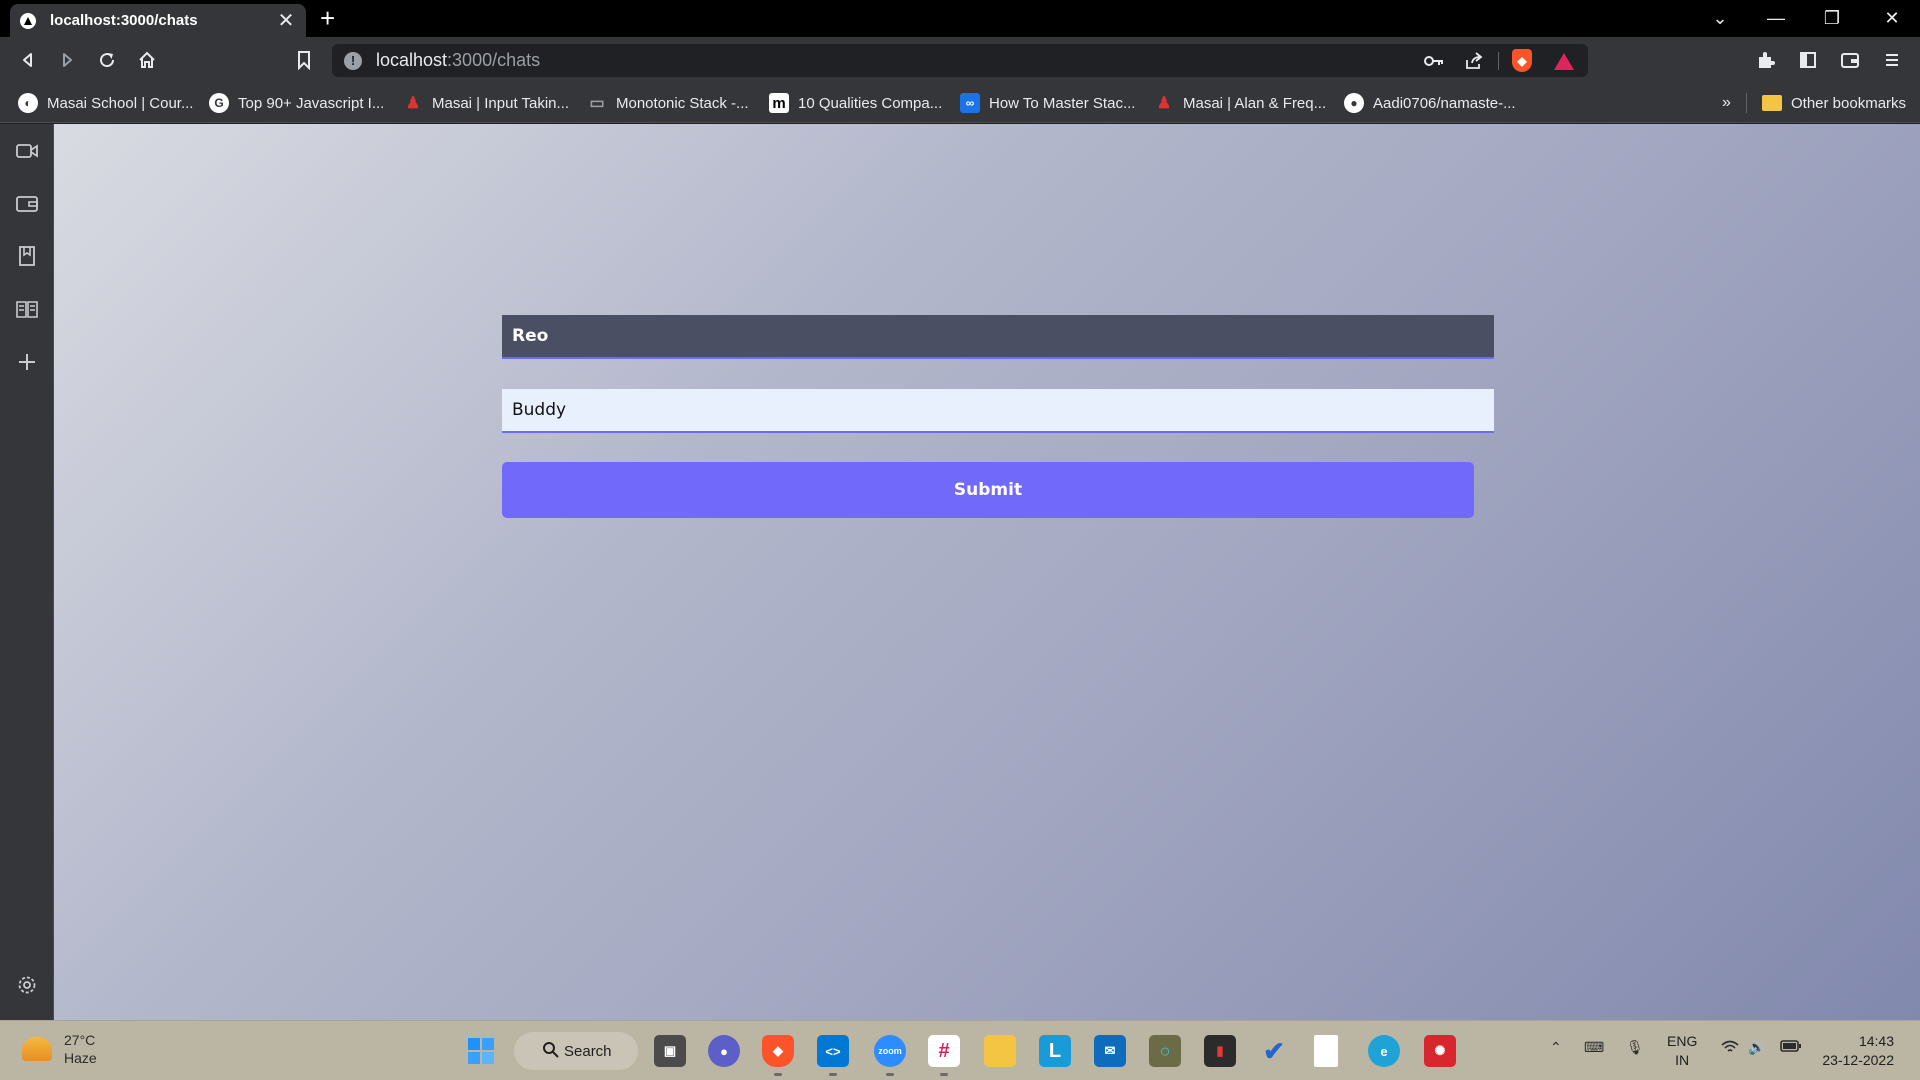 Image resolution: width=1920 pixels, height=1080 pixels. What do you see at coordinates (1594, 1047) in the screenshot?
I see `keyboard-icon: ⌨` at bounding box center [1594, 1047].